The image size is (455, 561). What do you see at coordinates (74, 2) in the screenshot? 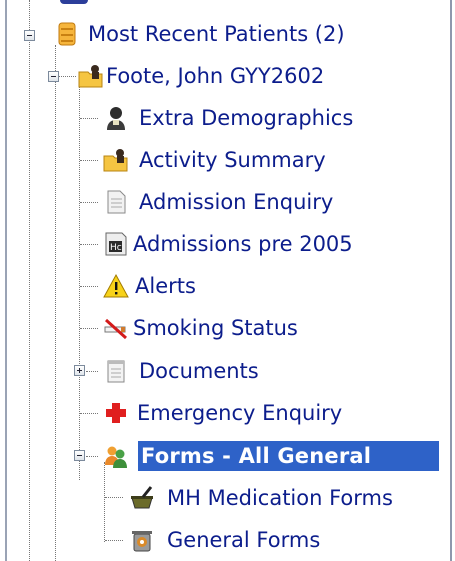
I see `scroll-marker` at bounding box center [74, 2].